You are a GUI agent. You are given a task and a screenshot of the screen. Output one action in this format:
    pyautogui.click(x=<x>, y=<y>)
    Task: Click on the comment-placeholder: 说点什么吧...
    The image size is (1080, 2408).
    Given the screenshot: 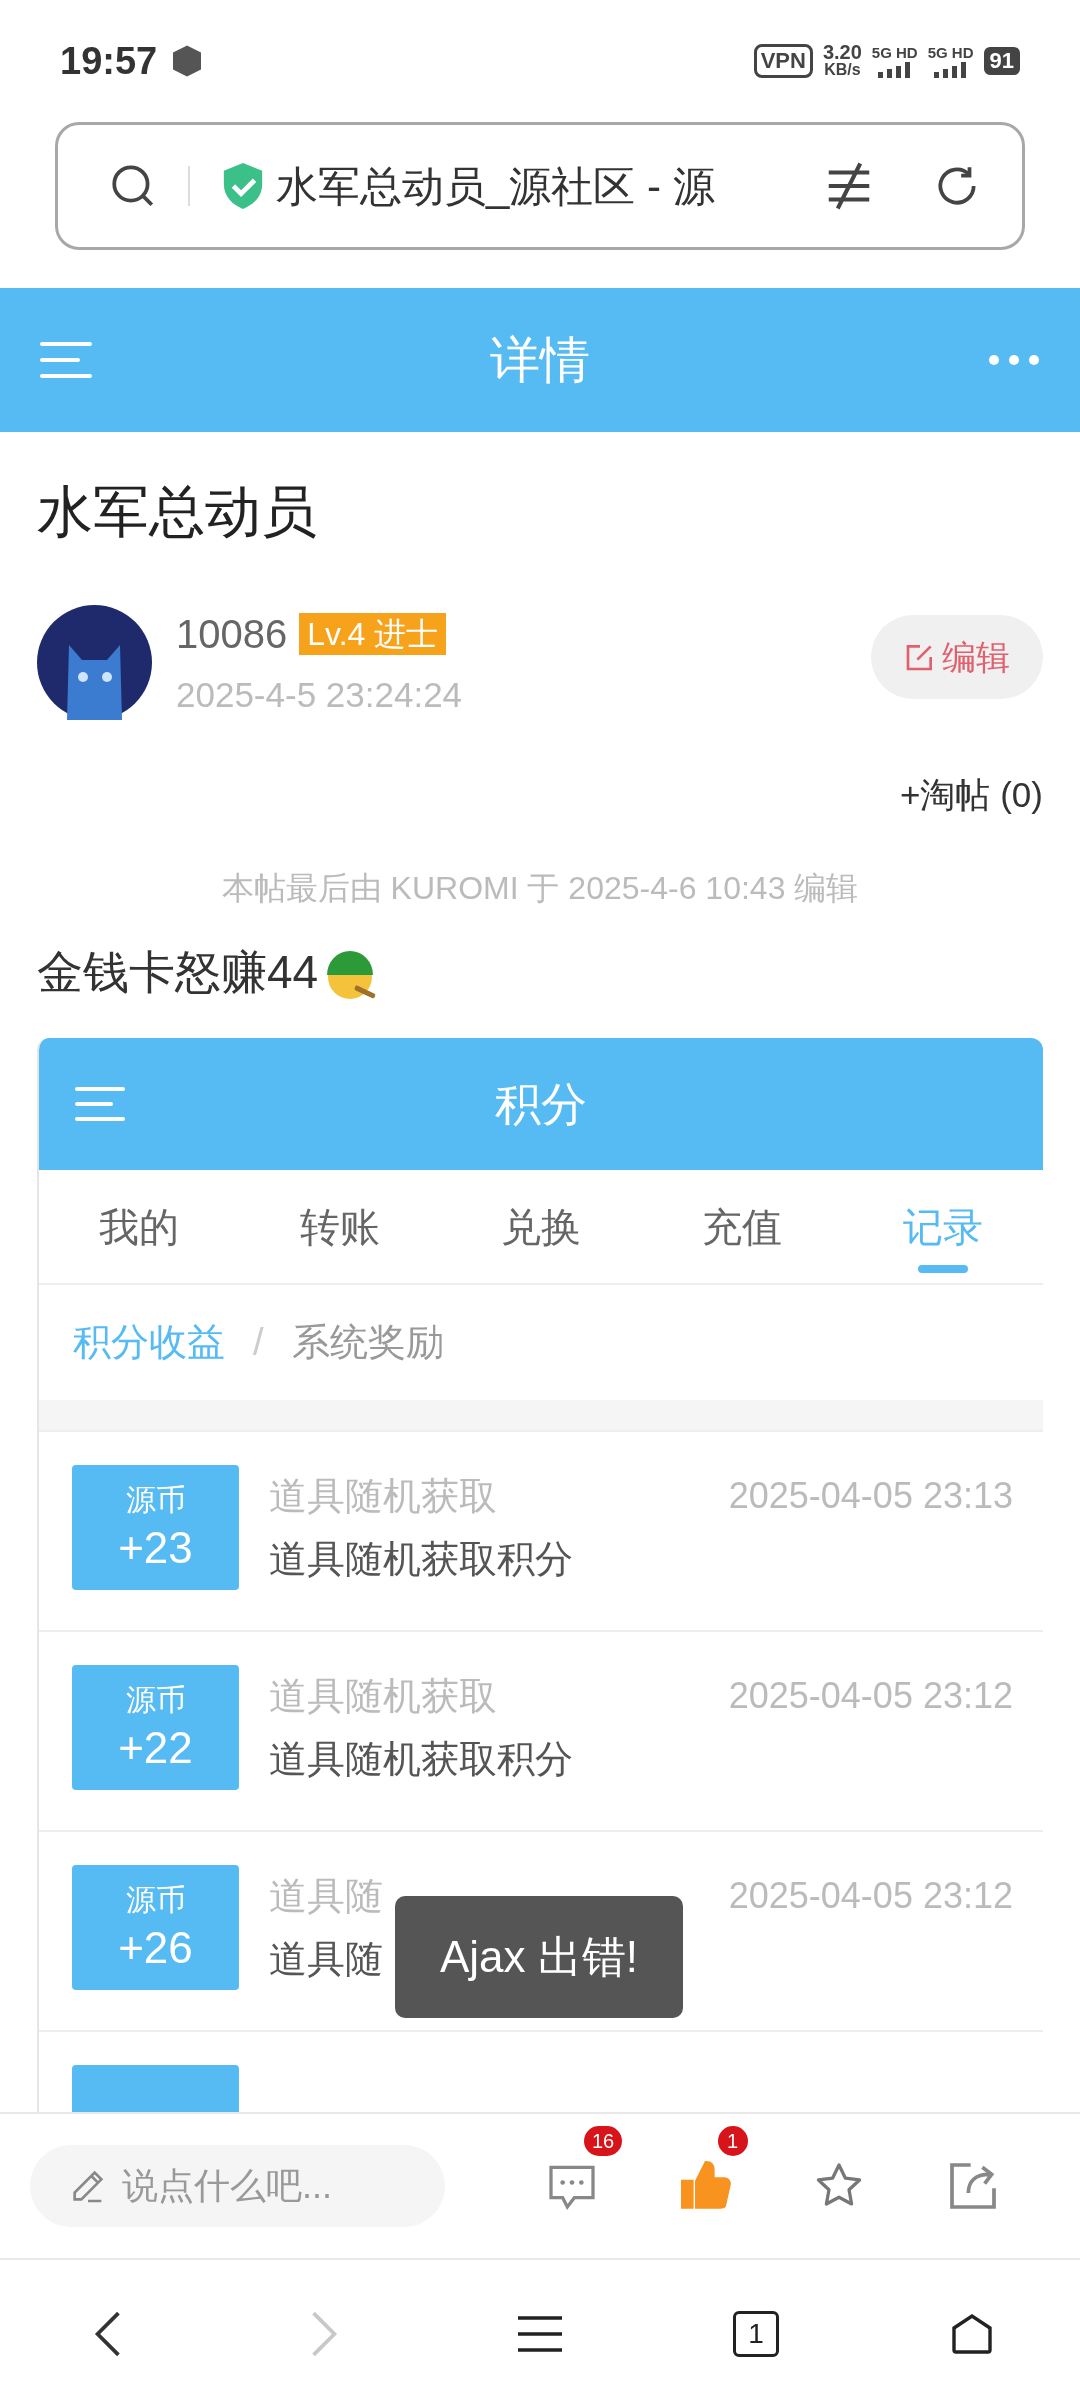 What is the action you would take?
    pyautogui.click(x=227, y=2186)
    